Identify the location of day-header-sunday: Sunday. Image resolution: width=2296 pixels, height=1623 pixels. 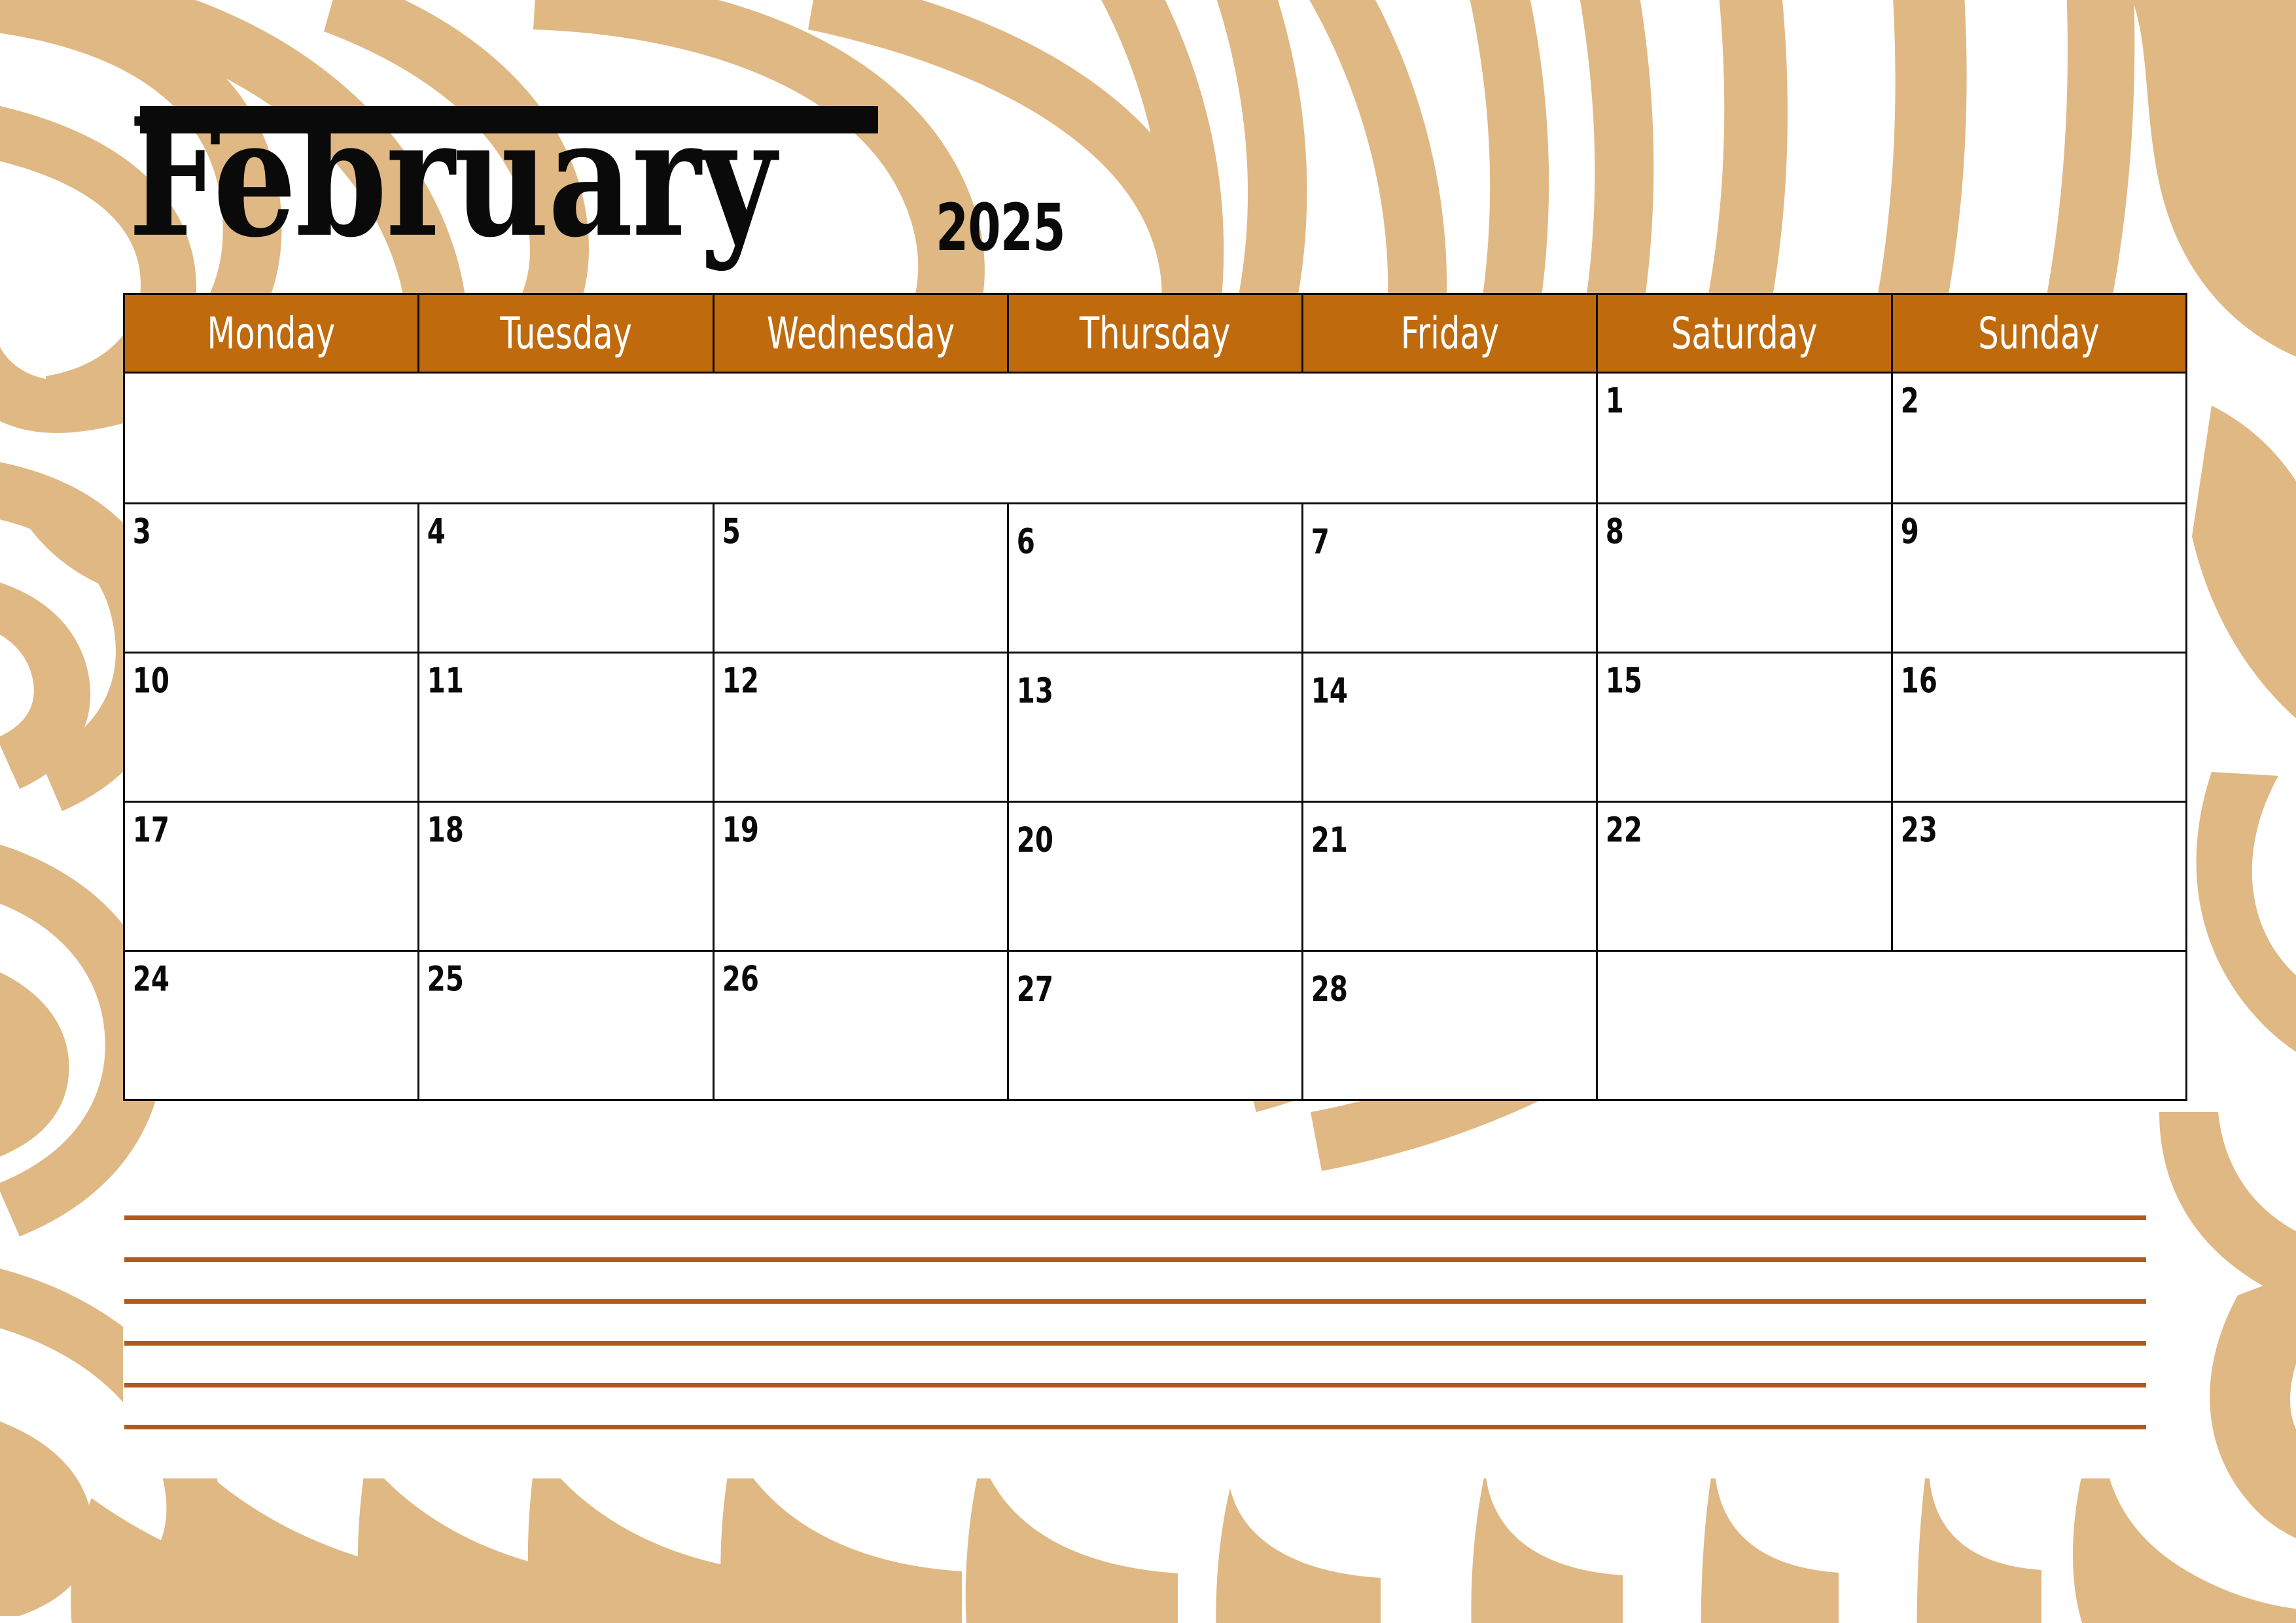
(2039, 333).